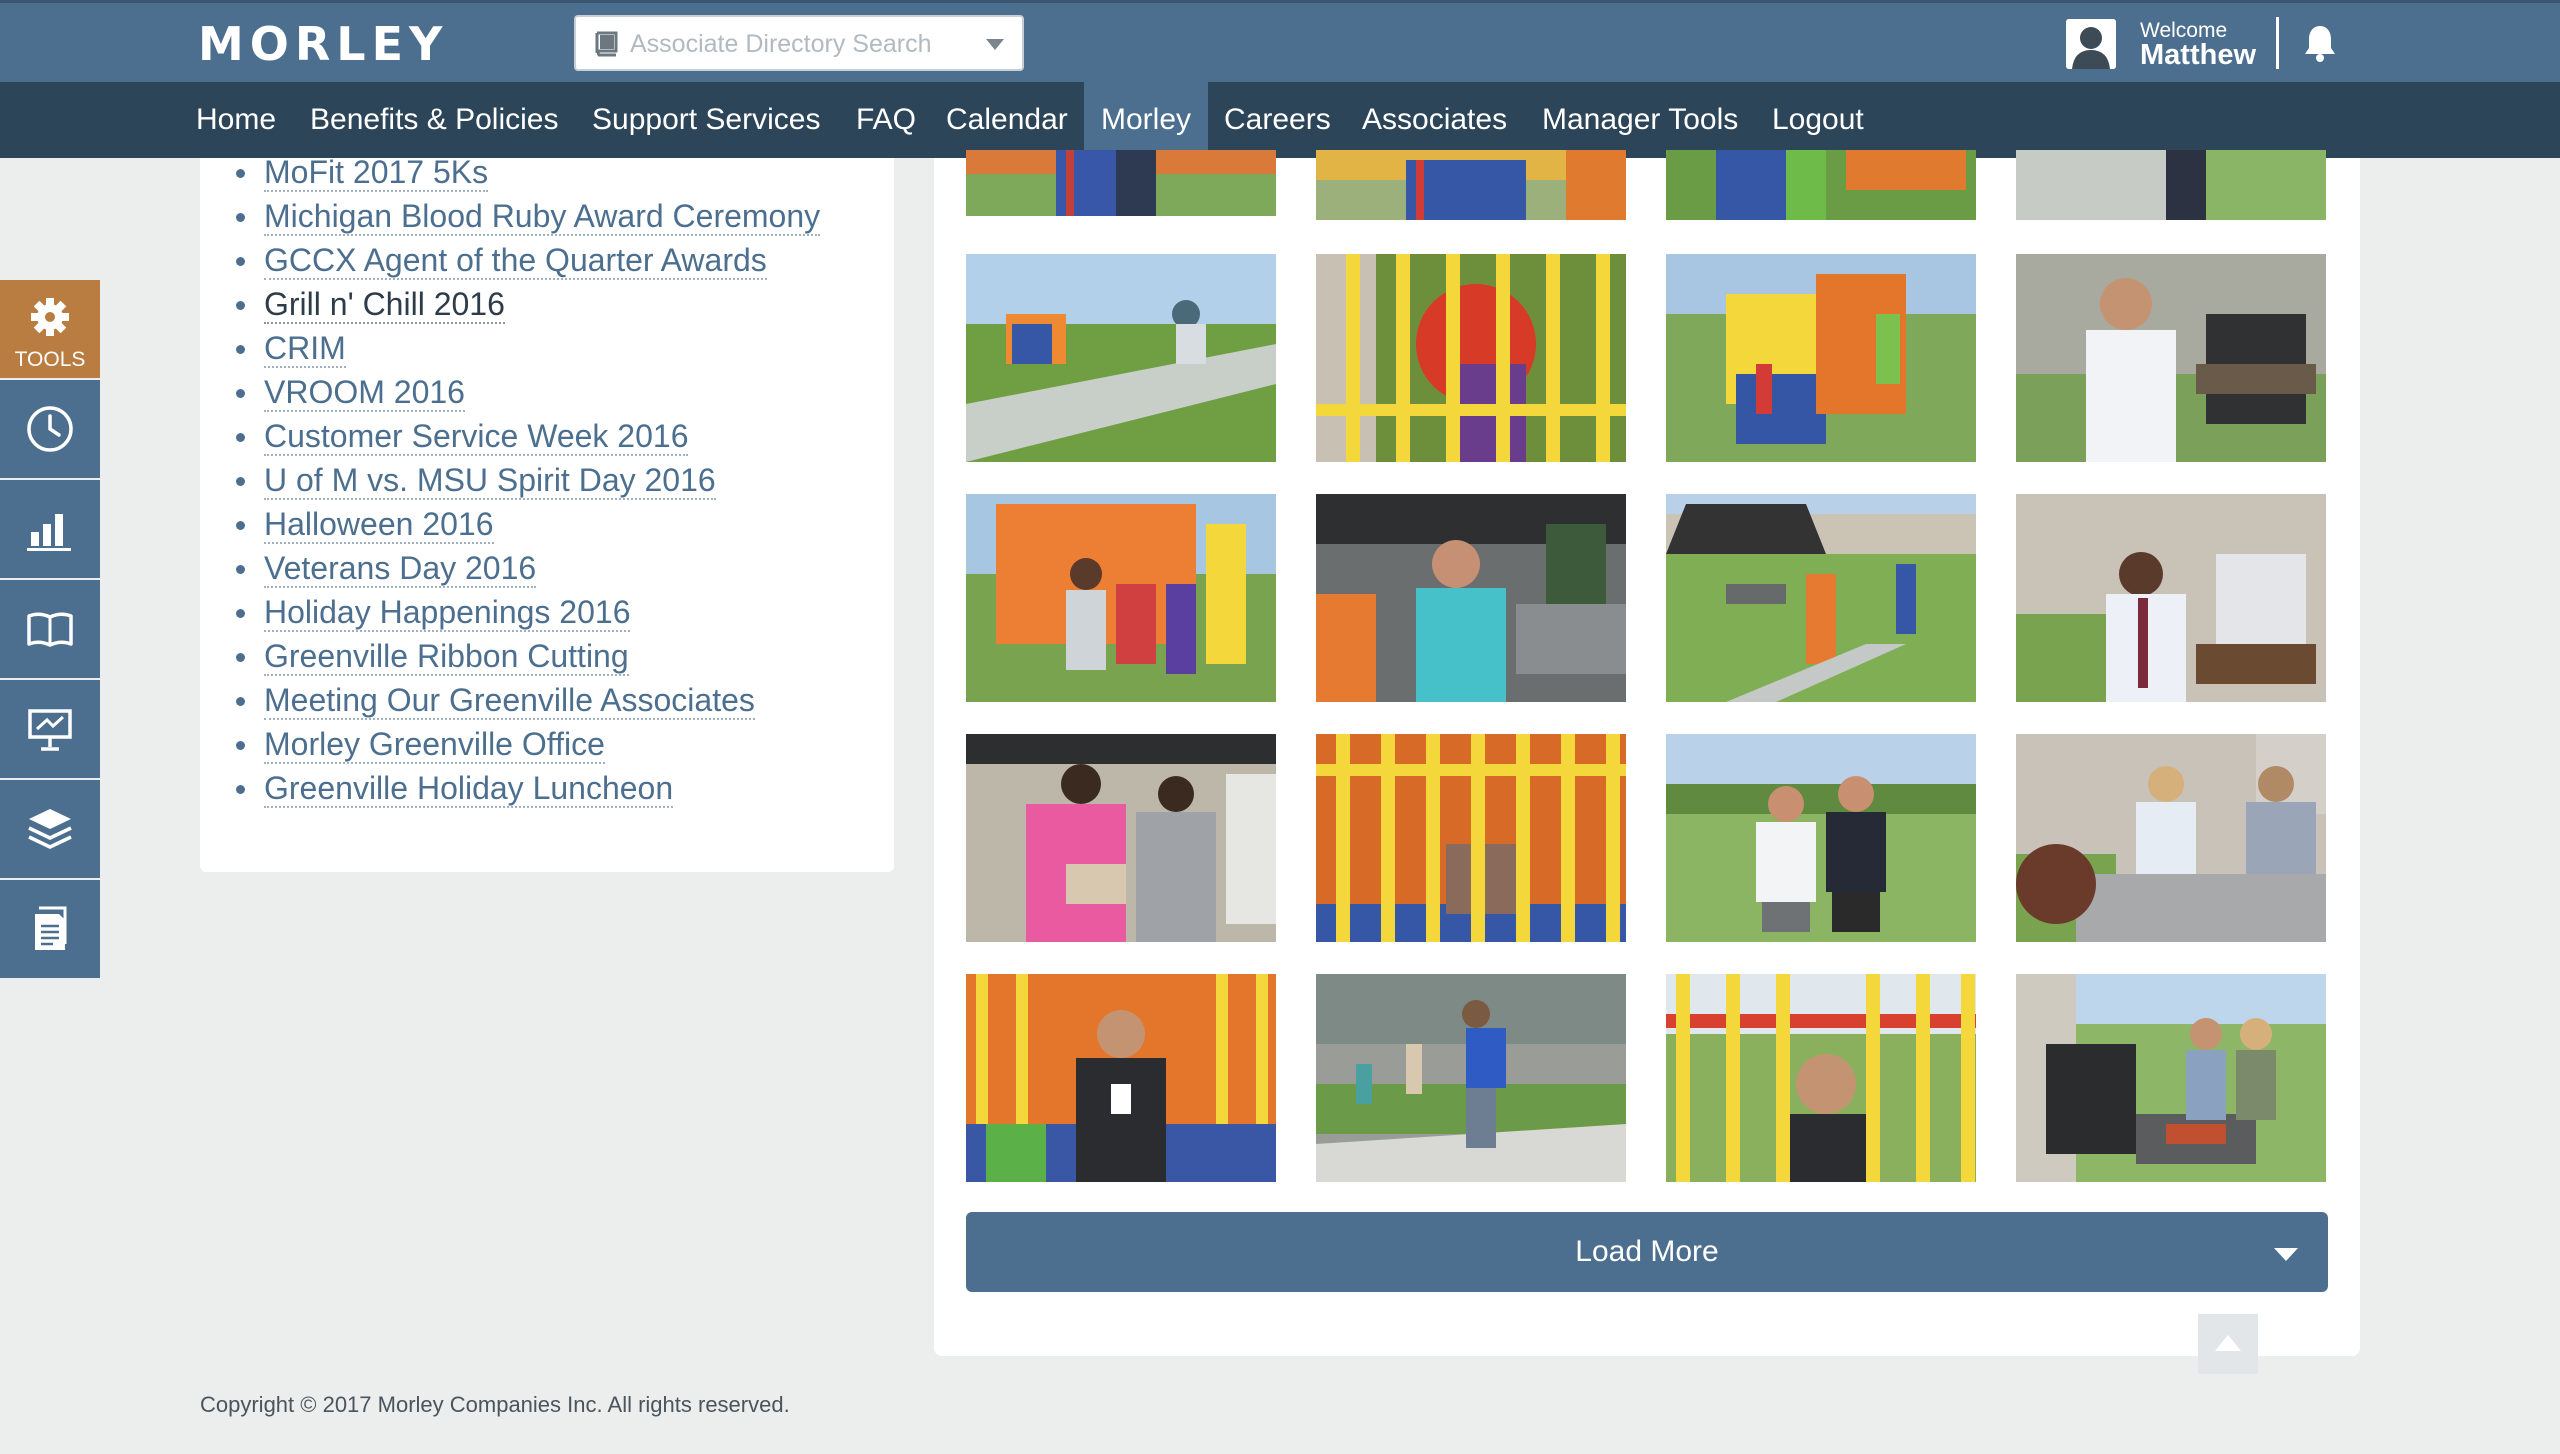  I want to click on scroll-to-top-button, so click(2228, 1344).